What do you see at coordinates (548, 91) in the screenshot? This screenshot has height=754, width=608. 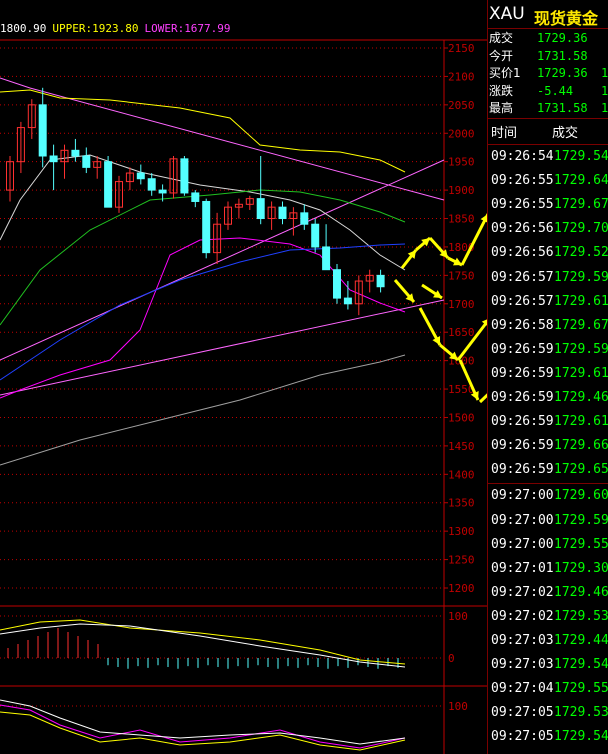 I see `quote-row: 涨跌 -5.44 1` at bounding box center [548, 91].